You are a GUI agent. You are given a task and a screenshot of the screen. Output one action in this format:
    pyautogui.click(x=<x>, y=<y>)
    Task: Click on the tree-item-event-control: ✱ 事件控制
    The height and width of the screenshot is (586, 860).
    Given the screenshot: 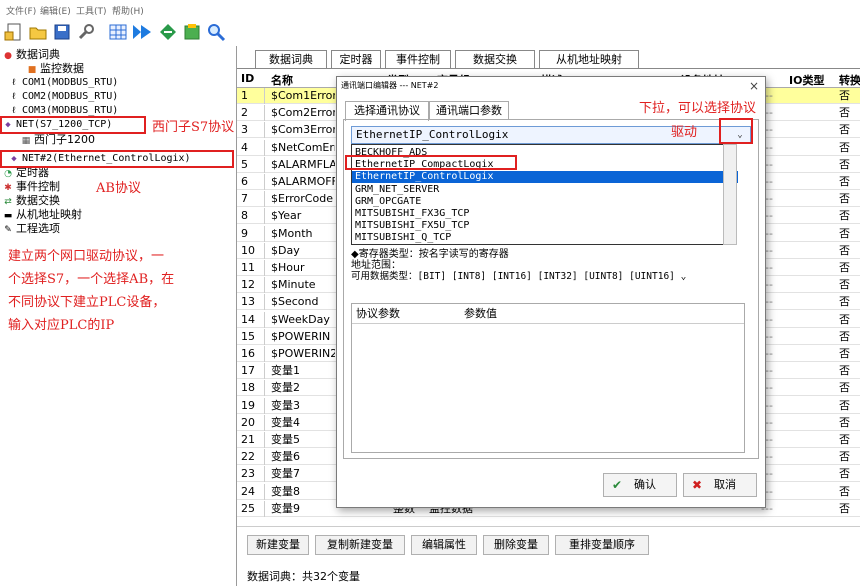 What is the action you would take?
    pyautogui.click(x=31, y=187)
    